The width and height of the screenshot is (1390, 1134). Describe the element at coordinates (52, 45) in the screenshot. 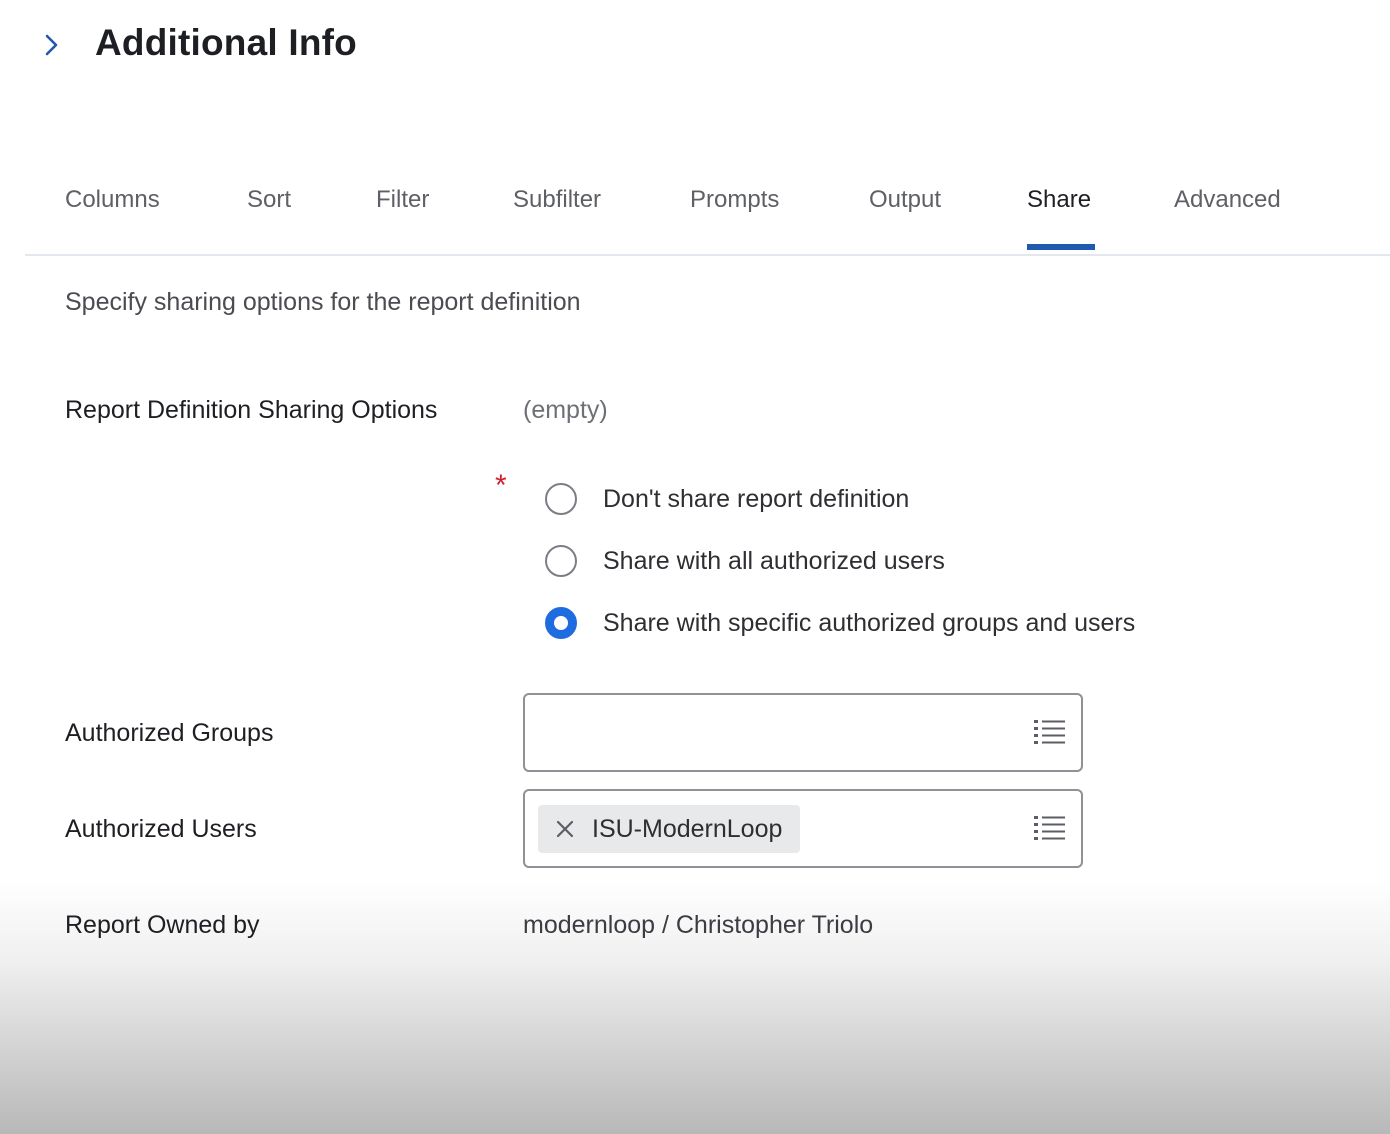

I see `chevron-right-icon` at that location.